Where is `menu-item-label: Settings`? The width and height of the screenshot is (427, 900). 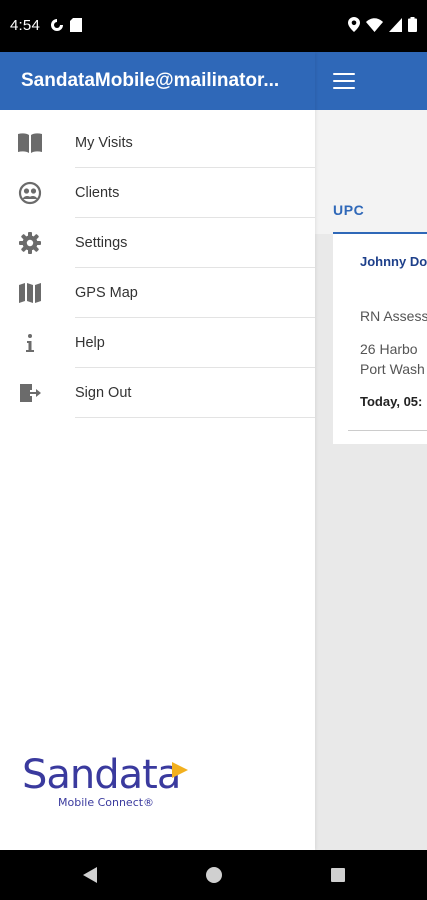
menu-item-label: Settings is located at coordinates (101, 243).